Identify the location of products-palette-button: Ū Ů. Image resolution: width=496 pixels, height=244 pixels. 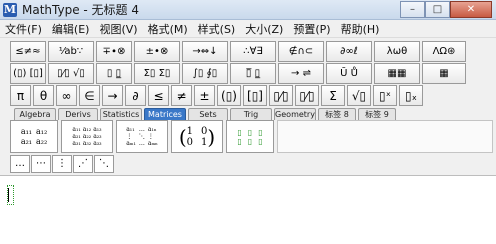
(349, 73).